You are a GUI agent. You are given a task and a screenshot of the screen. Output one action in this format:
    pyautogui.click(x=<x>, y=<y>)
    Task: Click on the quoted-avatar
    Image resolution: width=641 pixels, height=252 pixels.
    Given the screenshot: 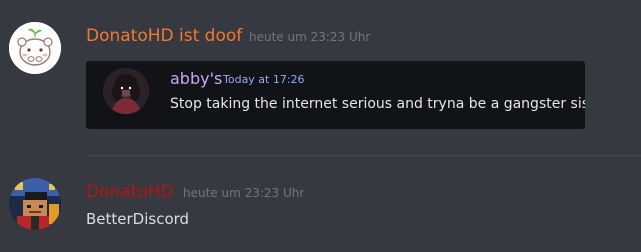 What is the action you would take?
    pyautogui.click(x=126, y=91)
    